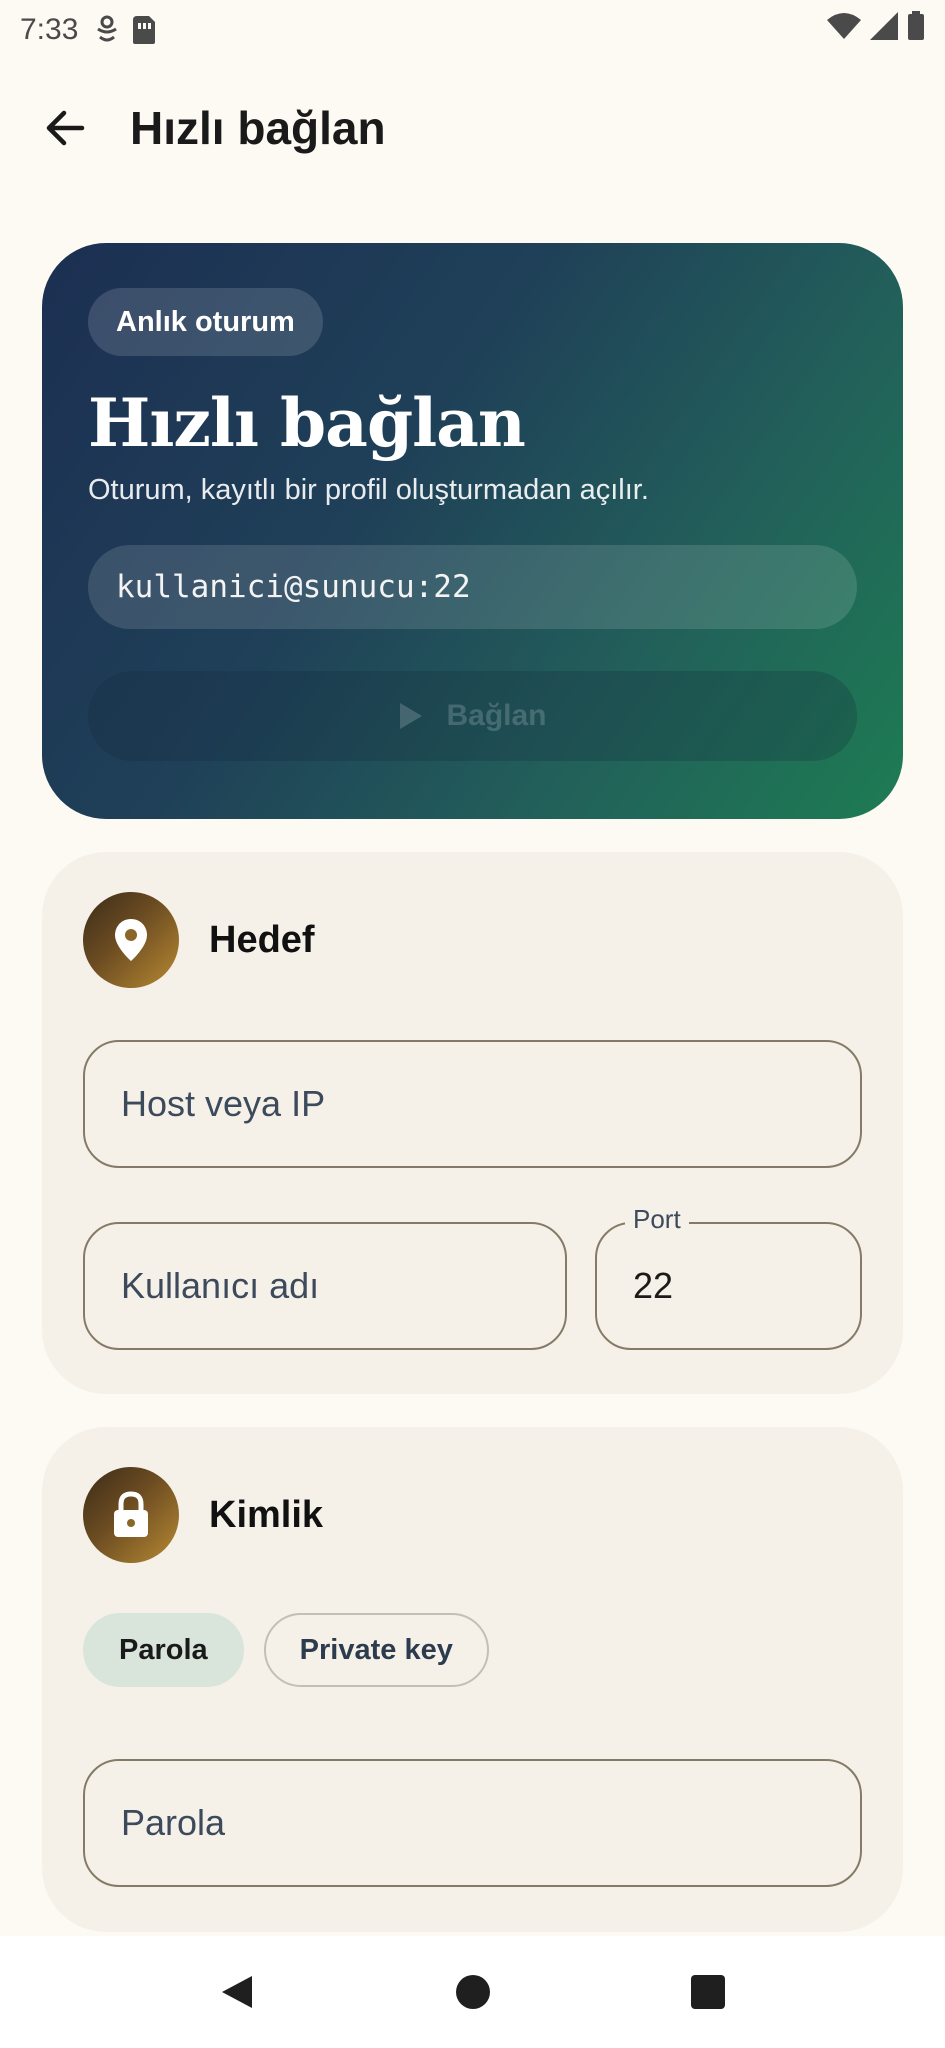  I want to click on nav-back-button, so click(238, 1992).